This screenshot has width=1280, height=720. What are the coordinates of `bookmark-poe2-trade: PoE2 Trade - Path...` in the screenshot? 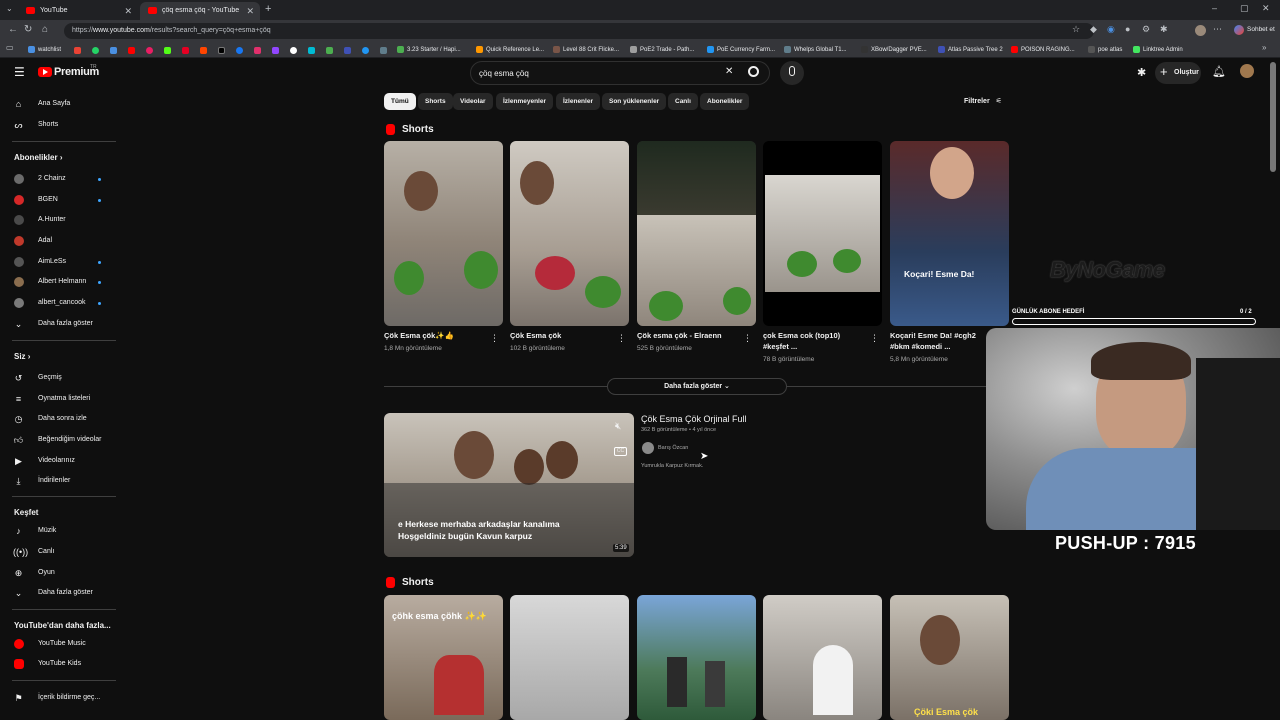 It's located at (662, 50).